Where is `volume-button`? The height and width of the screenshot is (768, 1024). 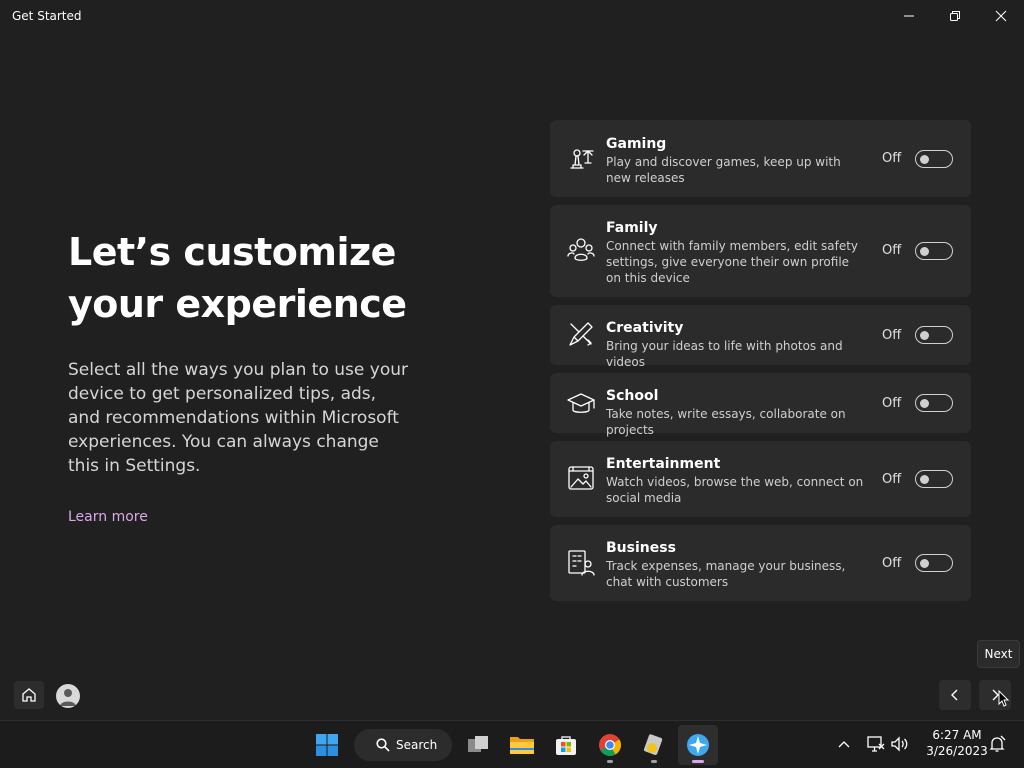
volume-button is located at coordinates (900, 744).